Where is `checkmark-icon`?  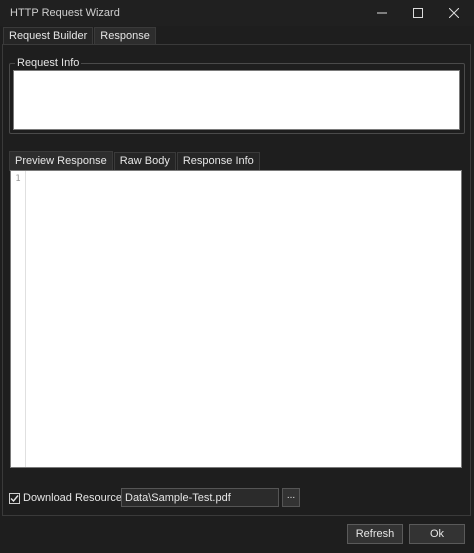 checkmark-icon is located at coordinates (14, 498).